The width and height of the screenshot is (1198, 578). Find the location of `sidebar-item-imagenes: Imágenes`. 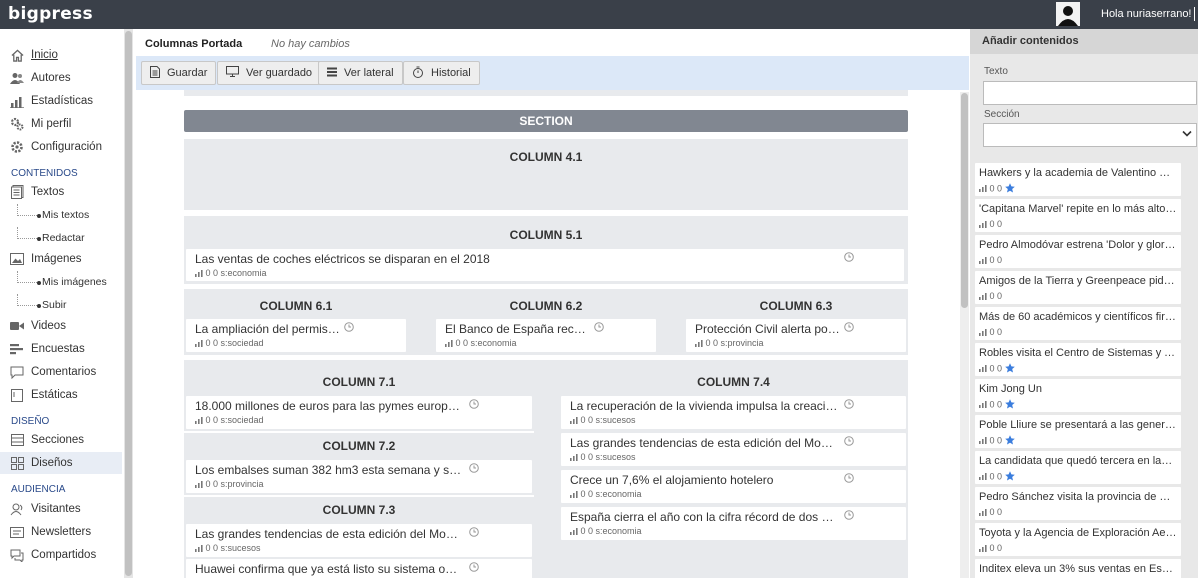

sidebar-item-imagenes: Imágenes is located at coordinates (61, 259).